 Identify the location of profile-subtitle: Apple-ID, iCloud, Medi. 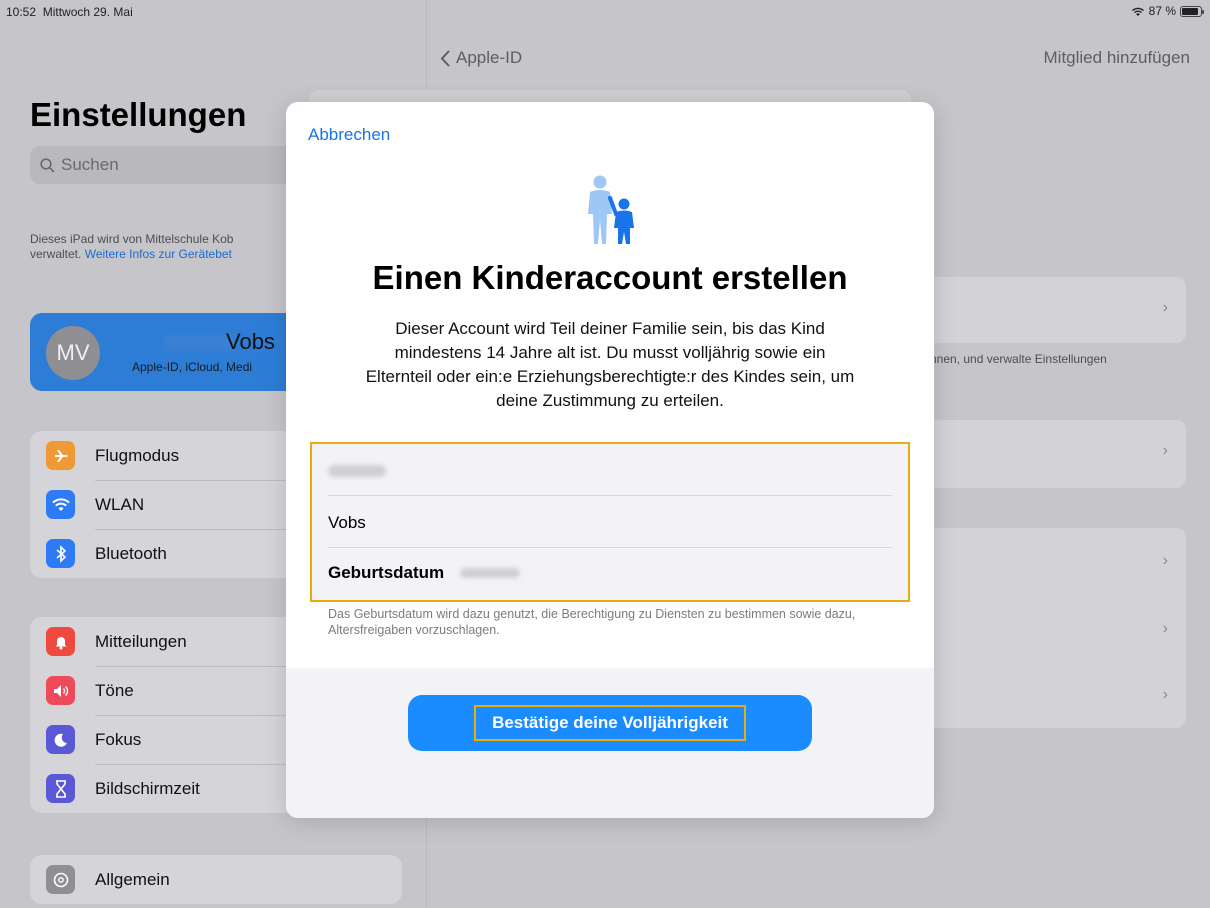
(192, 367).